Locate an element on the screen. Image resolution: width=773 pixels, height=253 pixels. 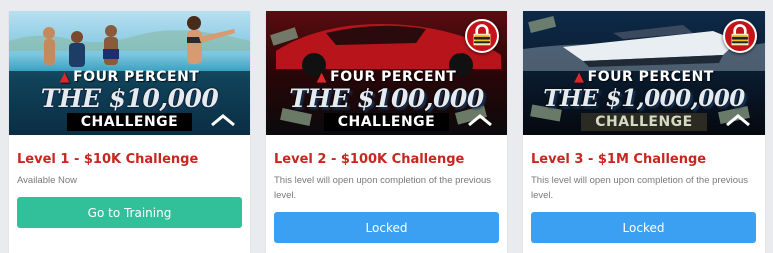
card-title: Level 2 - $100K Challenge is located at coordinates (369, 159).